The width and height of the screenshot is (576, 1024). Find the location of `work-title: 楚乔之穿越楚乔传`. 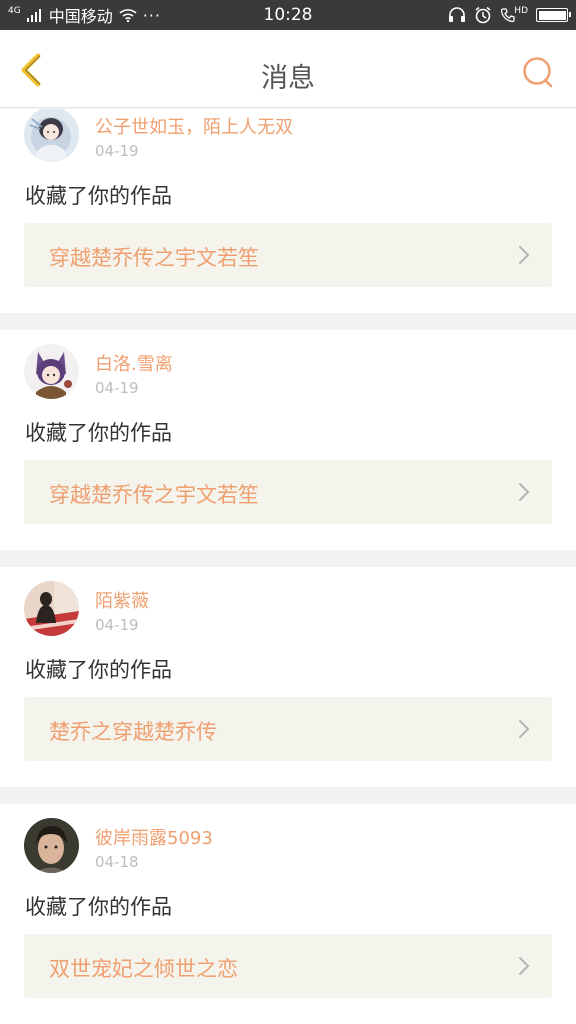

work-title: 楚乔之穿越楚乔传 is located at coordinates (133, 732).